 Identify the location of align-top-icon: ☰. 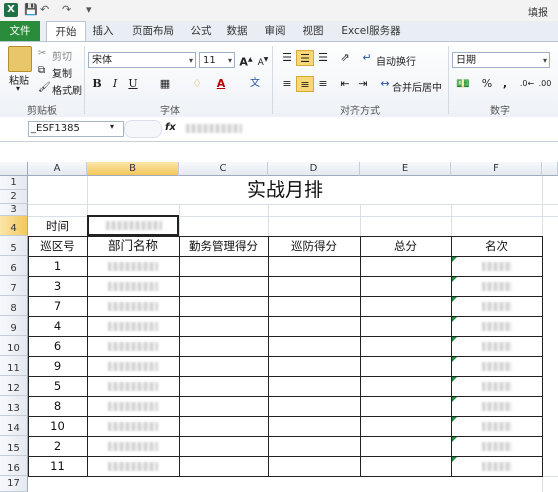
(287, 58).